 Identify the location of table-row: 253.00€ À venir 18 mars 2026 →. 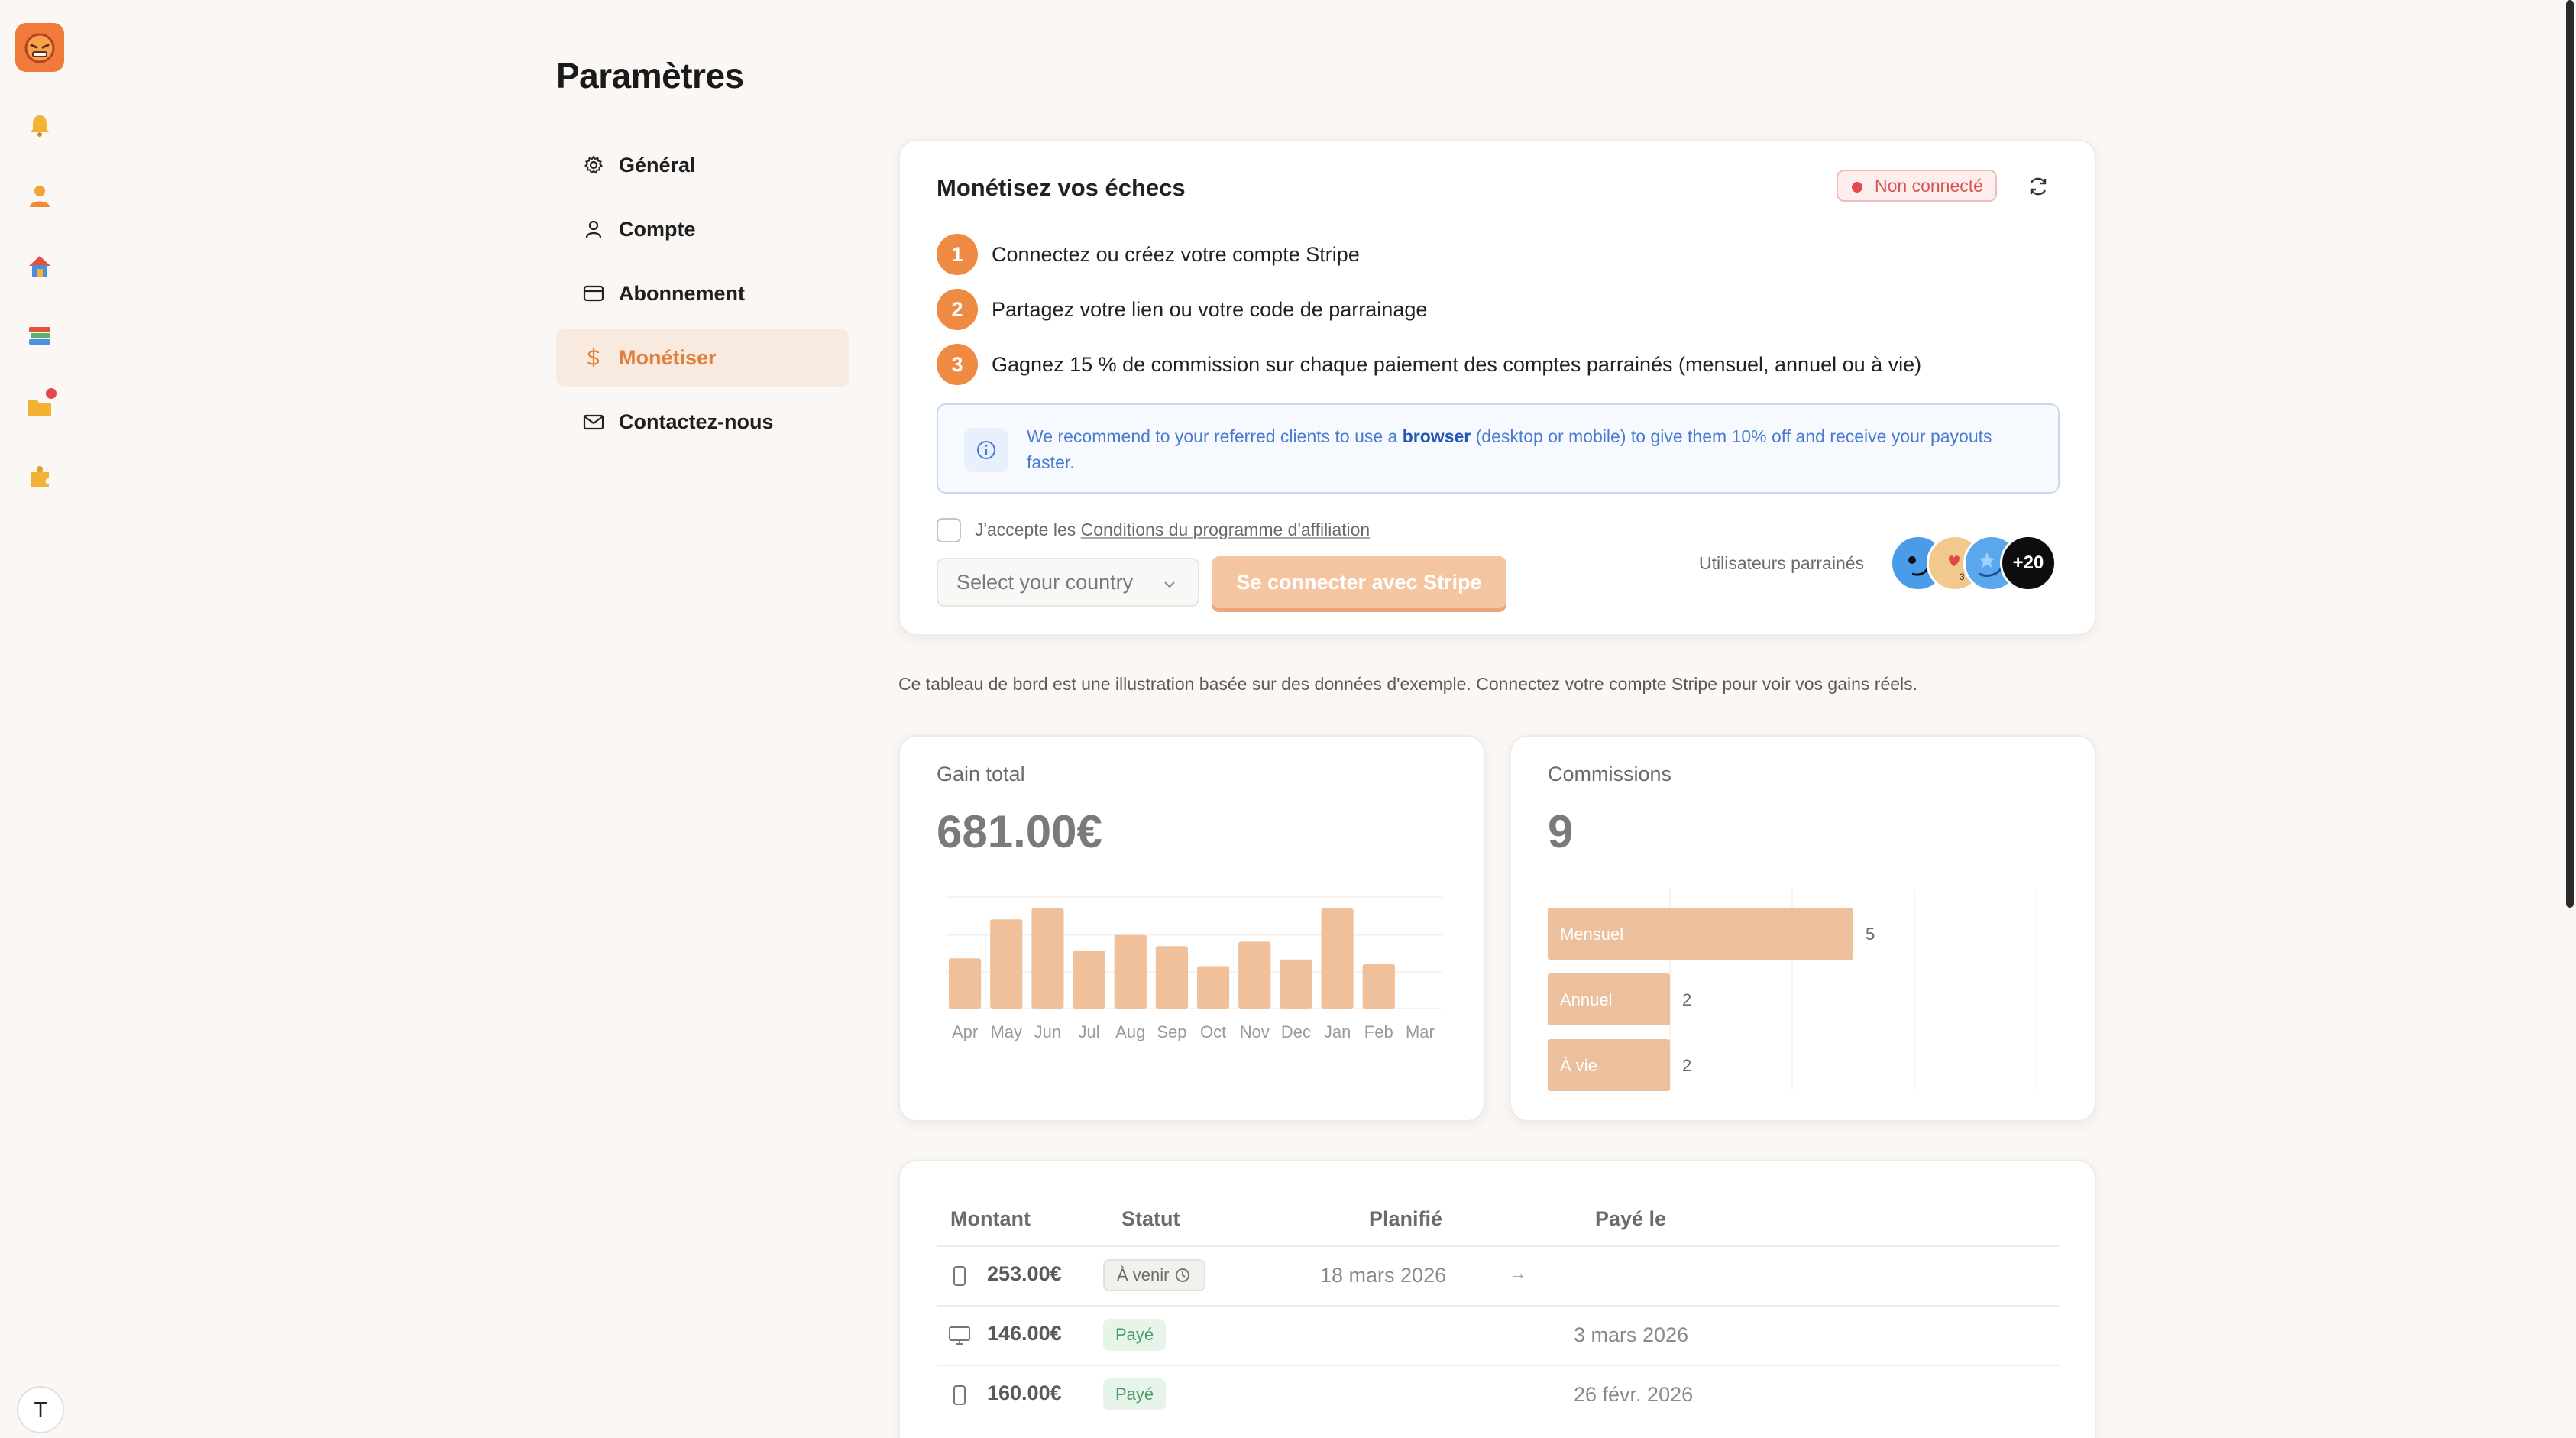
(1498, 1275).